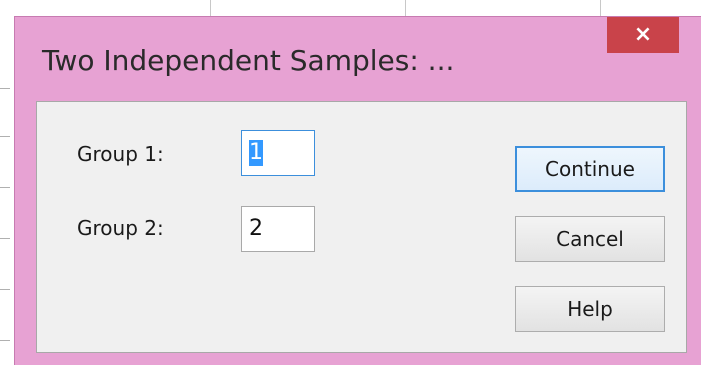 Image resolution: width=701 pixels, height=365 pixels. What do you see at coordinates (120, 228) in the screenshot?
I see `group-2-label: Group 2:` at bounding box center [120, 228].